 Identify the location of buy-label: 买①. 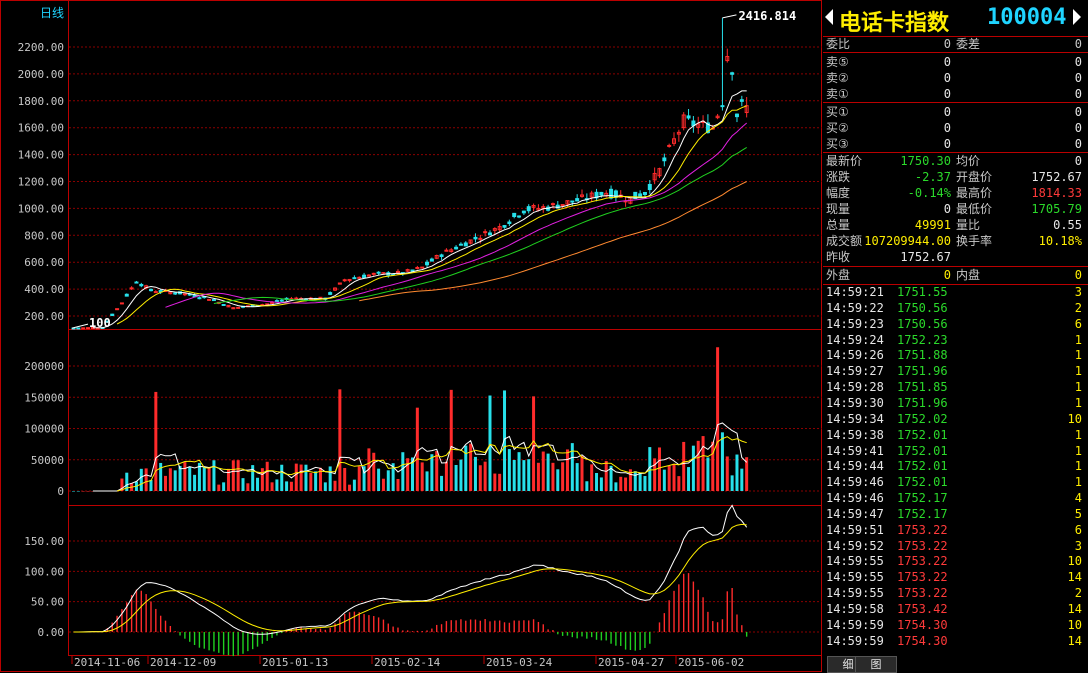
(837, 112).